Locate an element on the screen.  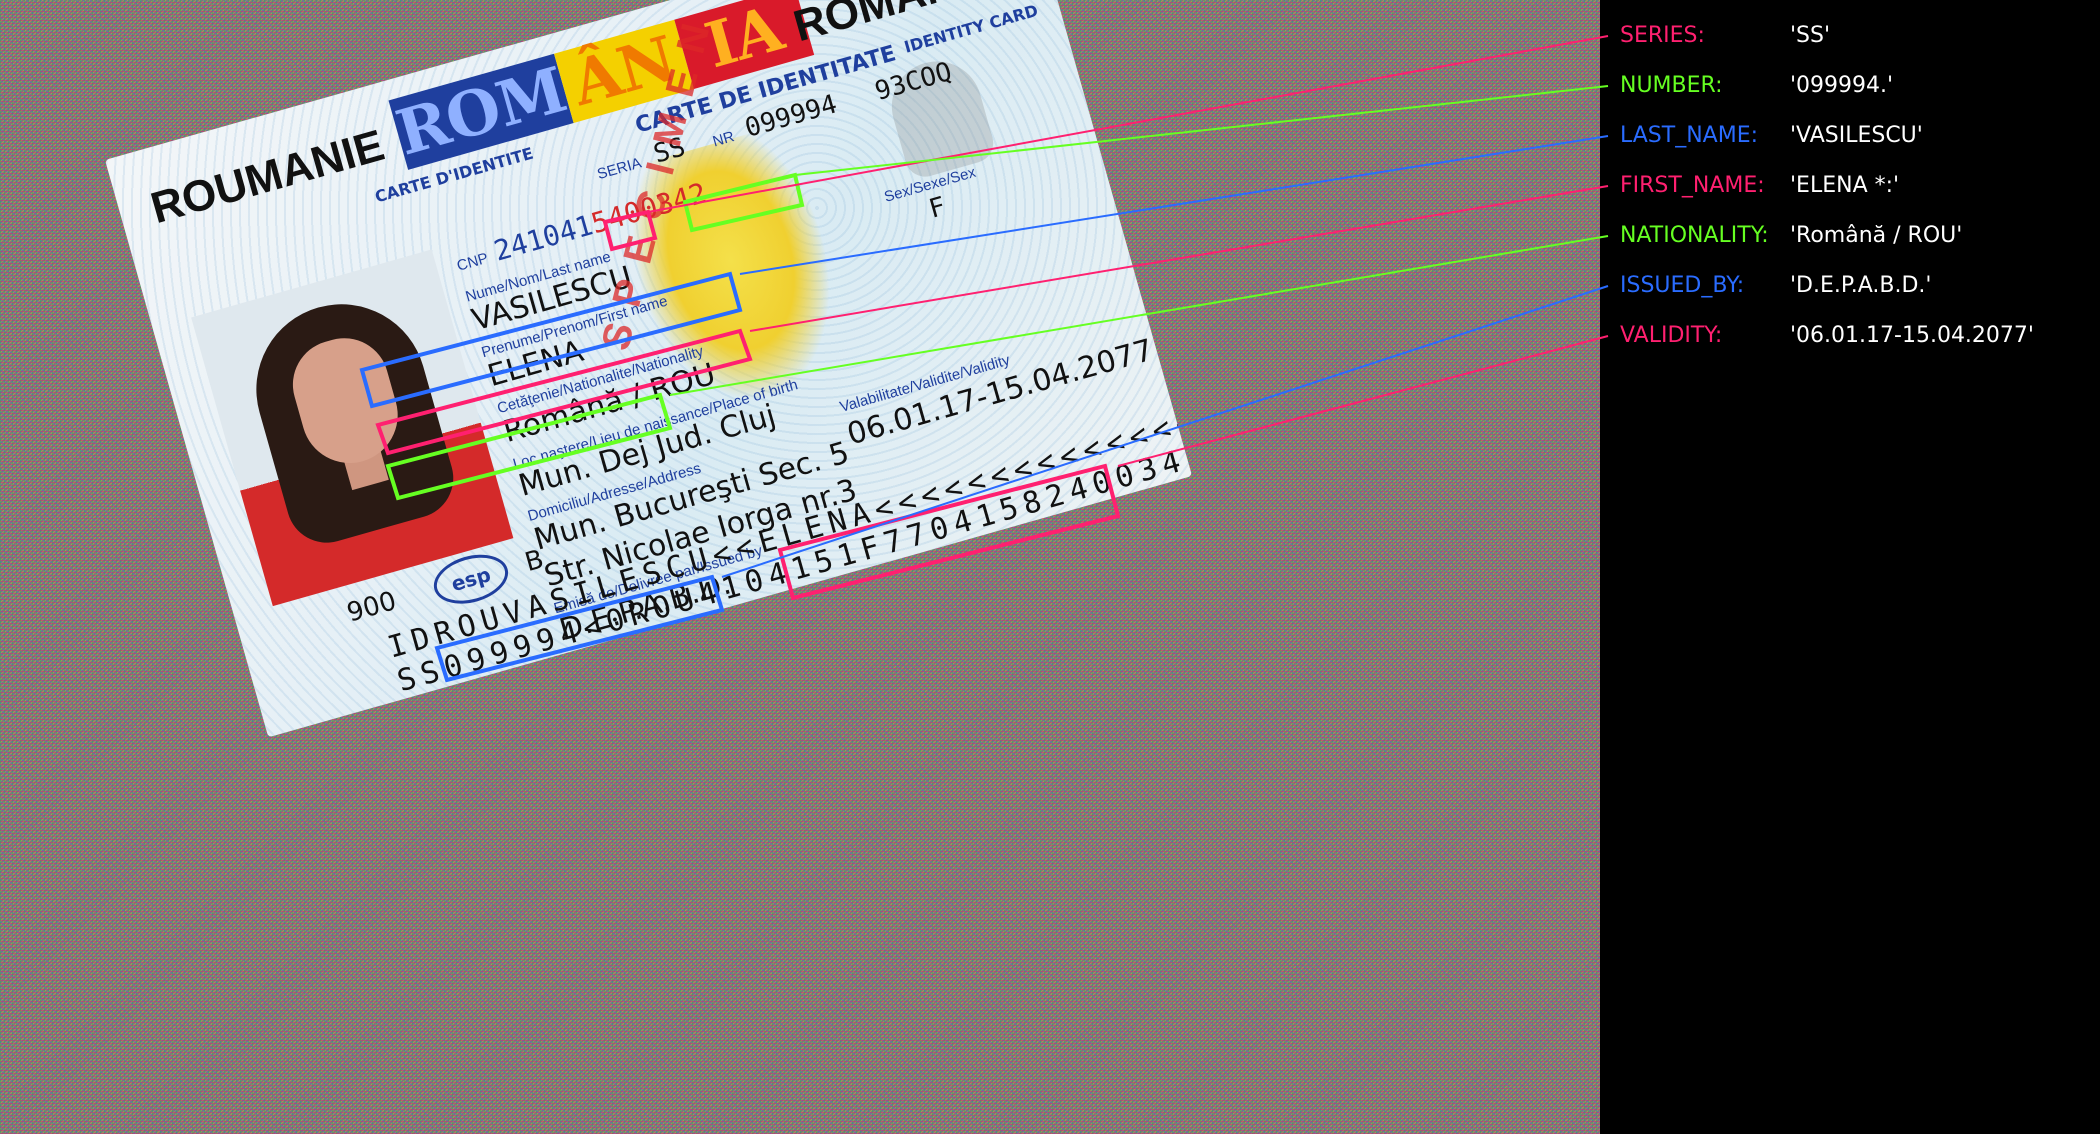
field-value-number: '099994.' is located at coordinates (1842, 85).